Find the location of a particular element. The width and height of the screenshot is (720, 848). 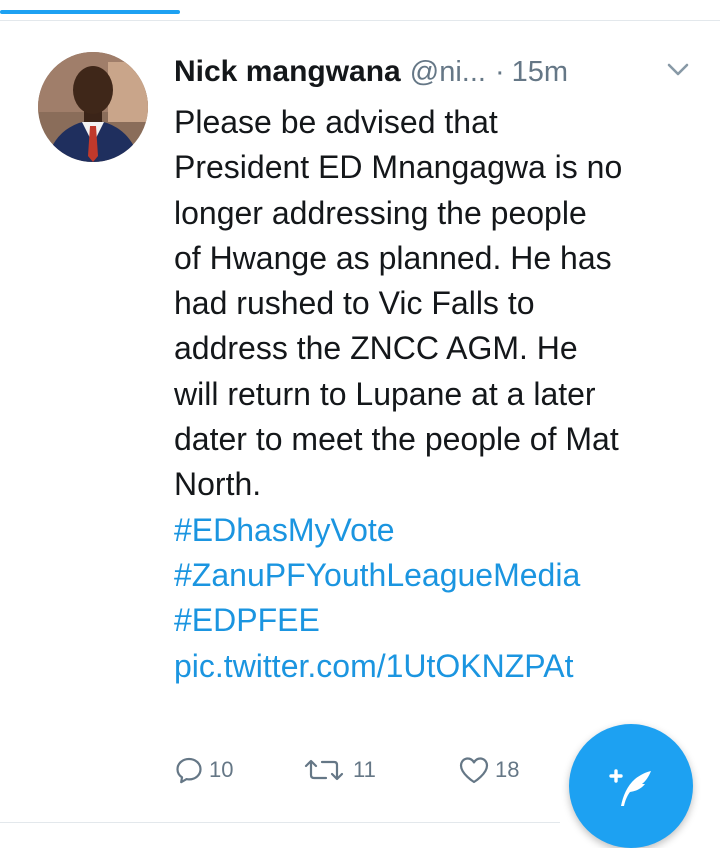

tweet-text-line: address the ZNCC AGM. He is located at coordinates (376, 348).